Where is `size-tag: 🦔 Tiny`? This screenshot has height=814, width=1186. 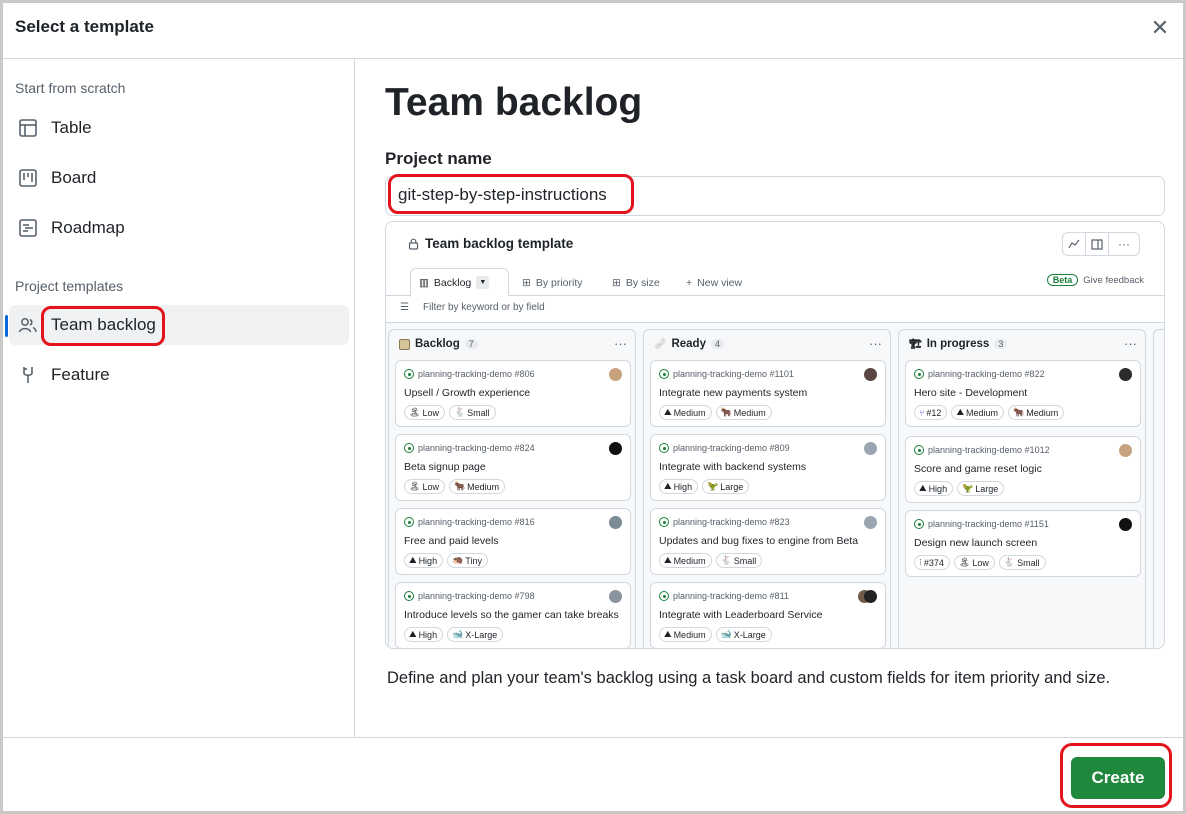 size-tag: 🦔 Tiny is located at coordinates (467, 560).